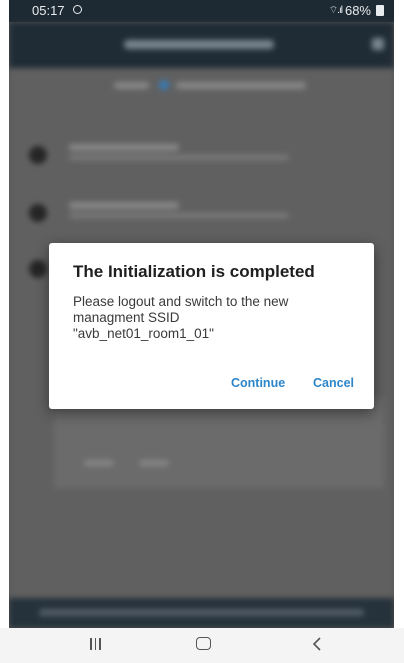 This screenshot has width=404, height=663. What do you see at coordinates (95, 644) in the screenshot?
I see `recents-icon` at bounding box center [95, 644].